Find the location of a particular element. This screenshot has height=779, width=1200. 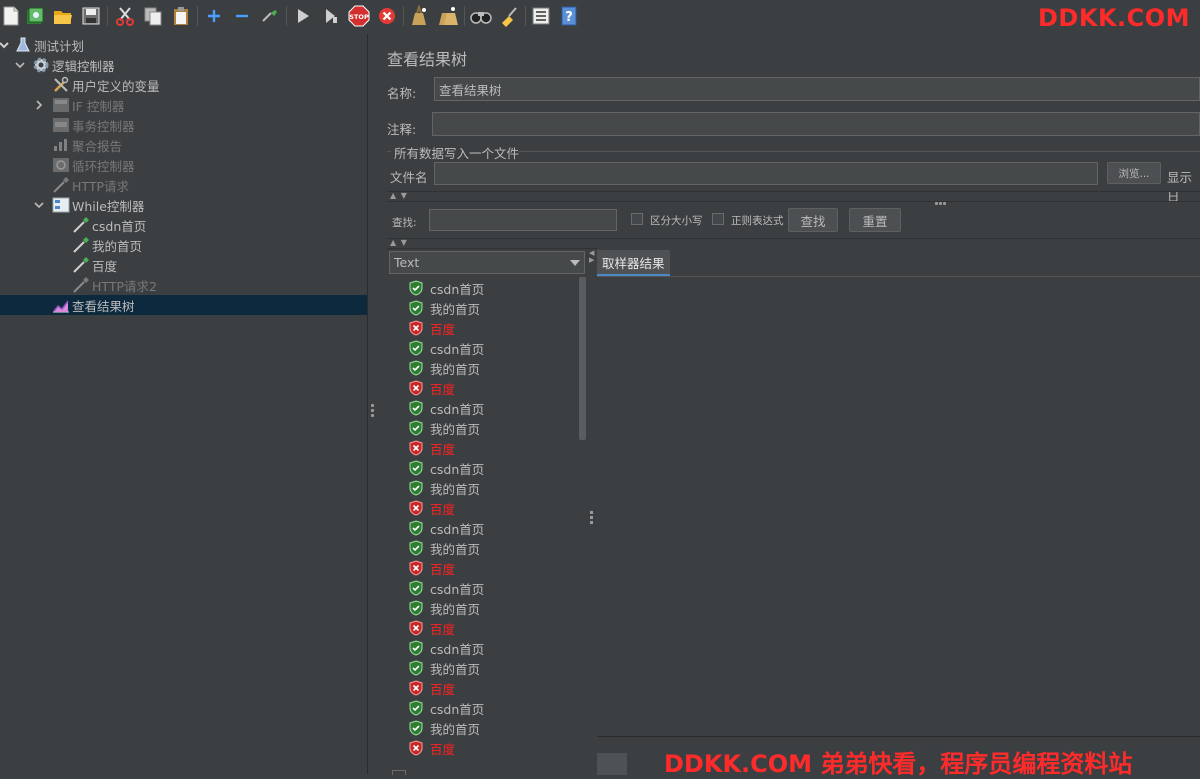

toolbar: STOP ? DDKK.COM is located at coordinates (600, 17).